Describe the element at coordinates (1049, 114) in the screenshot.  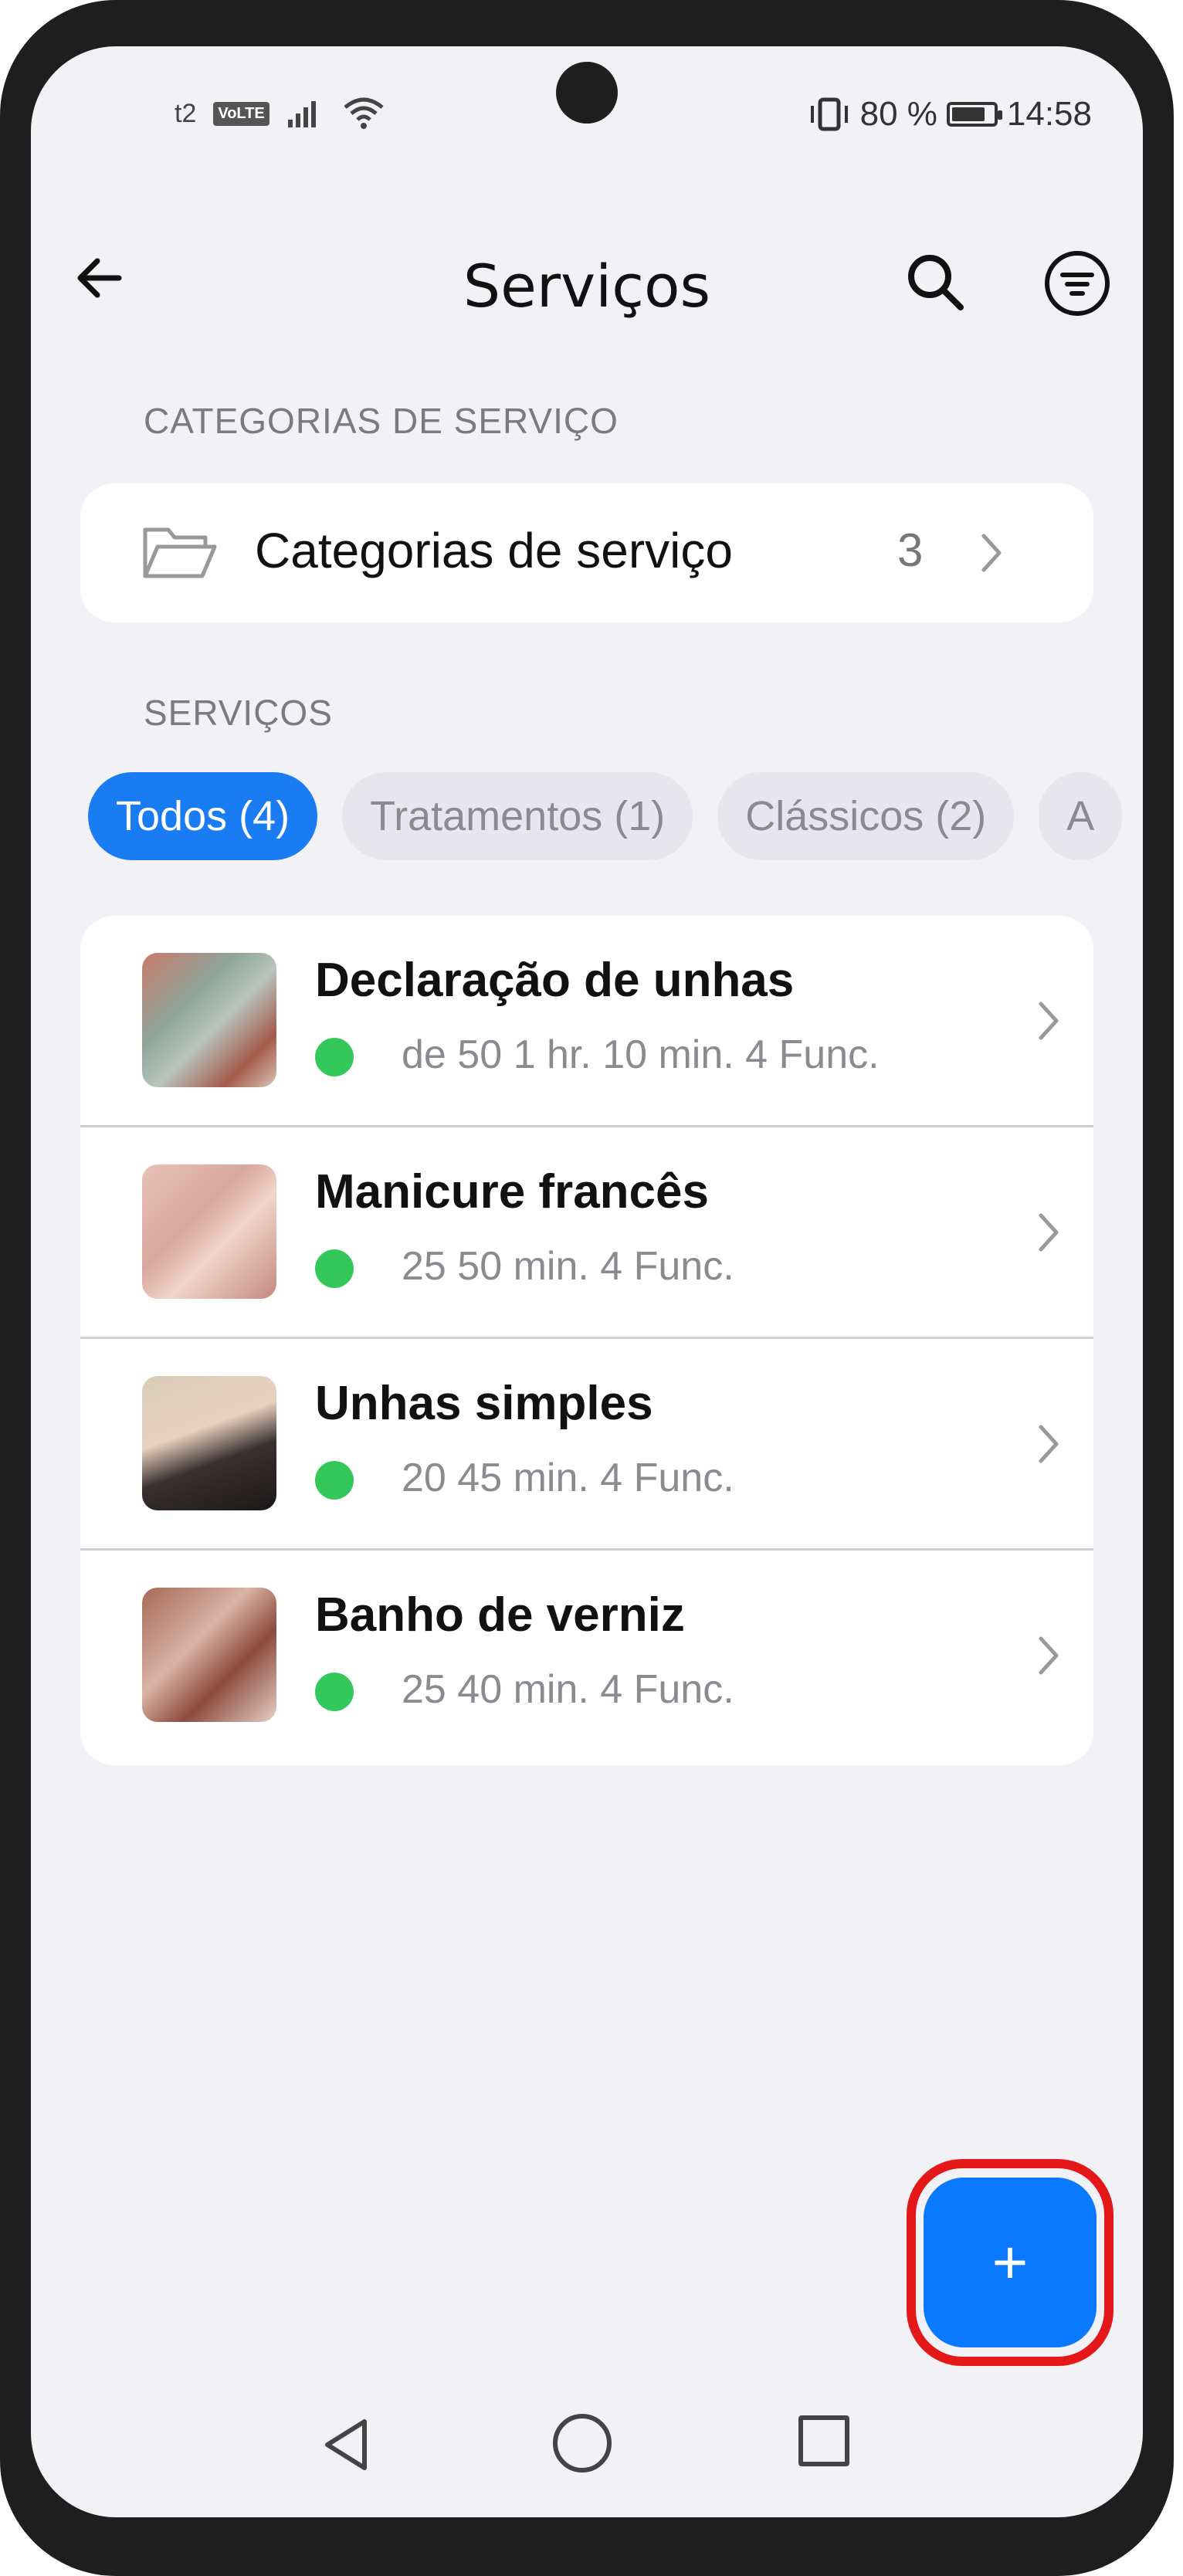
I see `clock: 14:58` at that location.